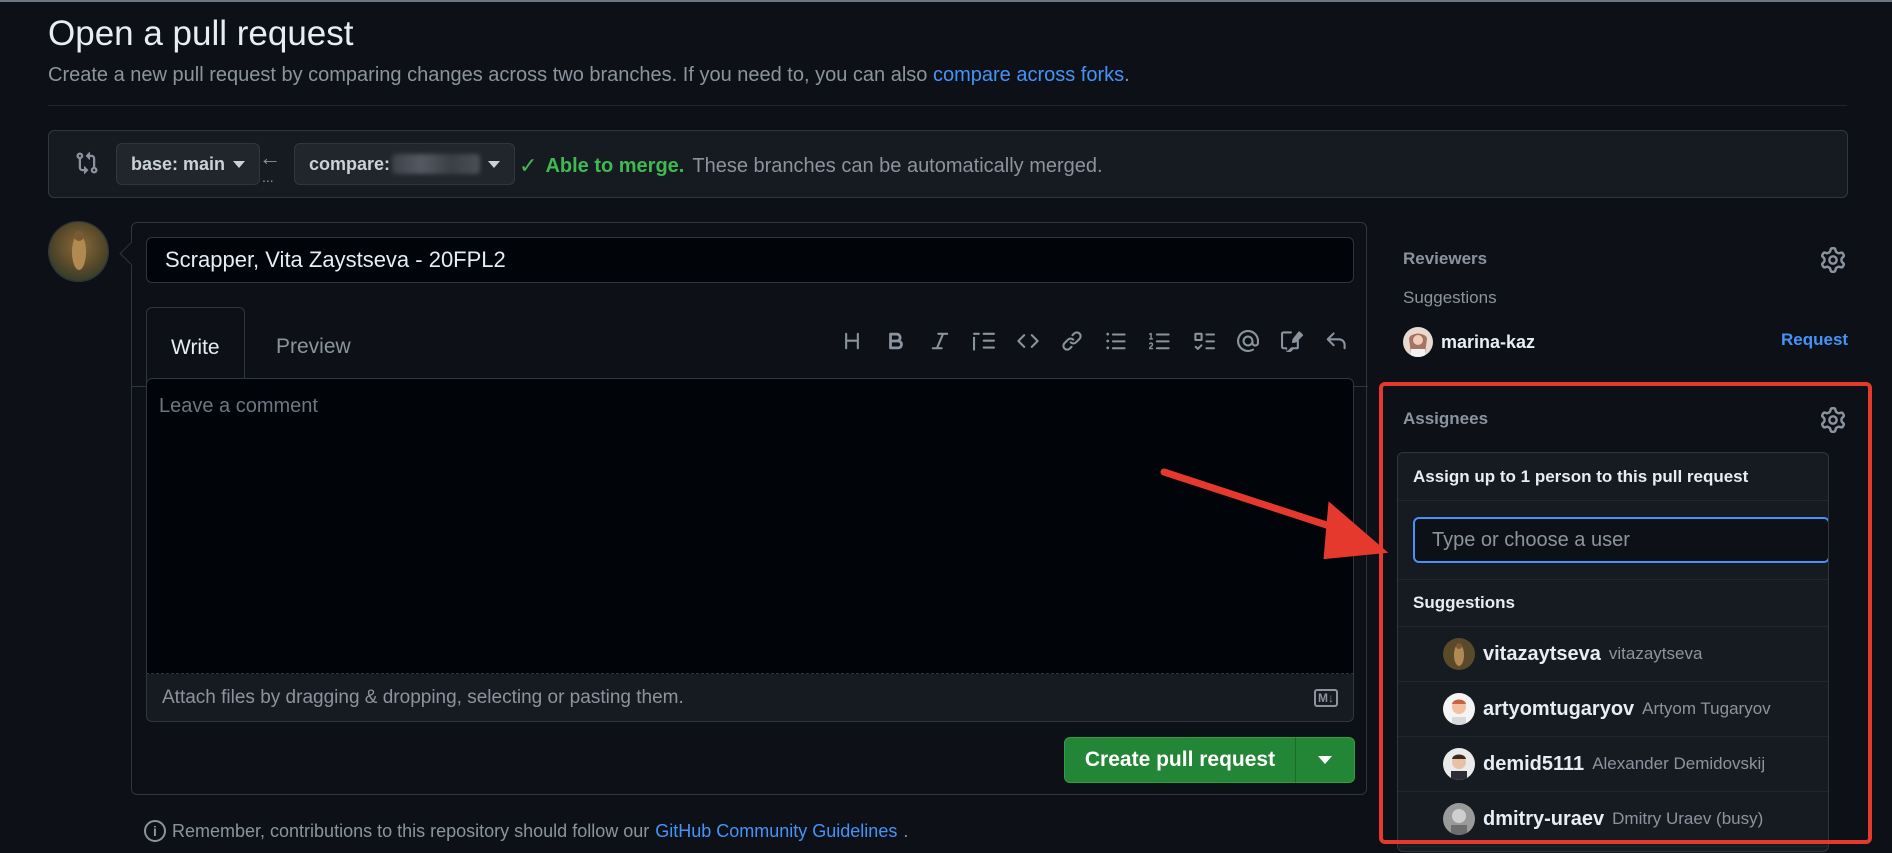 The width and height of the screenshot is (1892, 853). What do you see at coordinates (270, 157) in the screenshot?
I see `arrow-left-icon: ←` at bounding box center [270, 157].